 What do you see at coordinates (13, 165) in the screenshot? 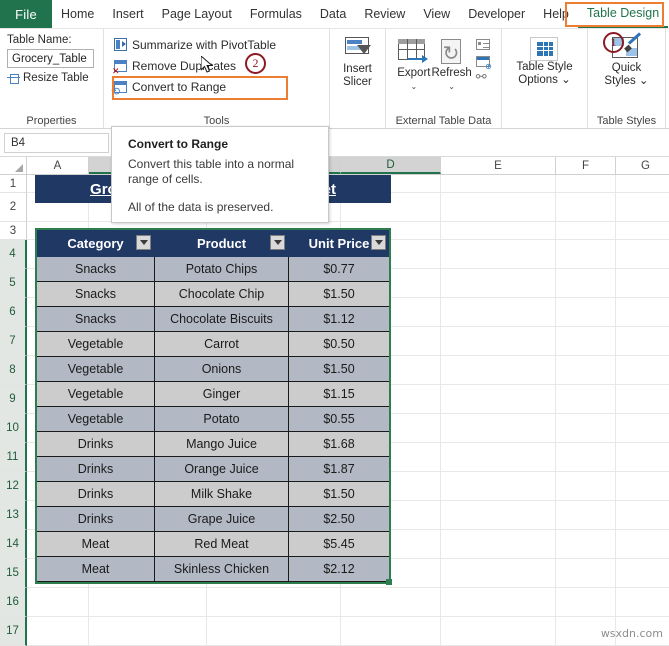
I see `select-all-corner` at bounding box center [13, 165].